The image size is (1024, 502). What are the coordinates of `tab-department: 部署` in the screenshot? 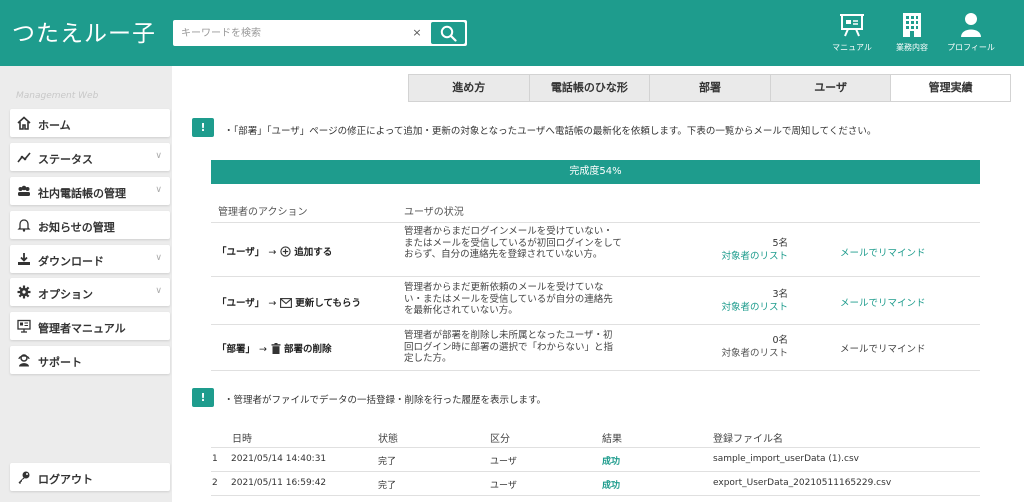 It's located at (709, 88).